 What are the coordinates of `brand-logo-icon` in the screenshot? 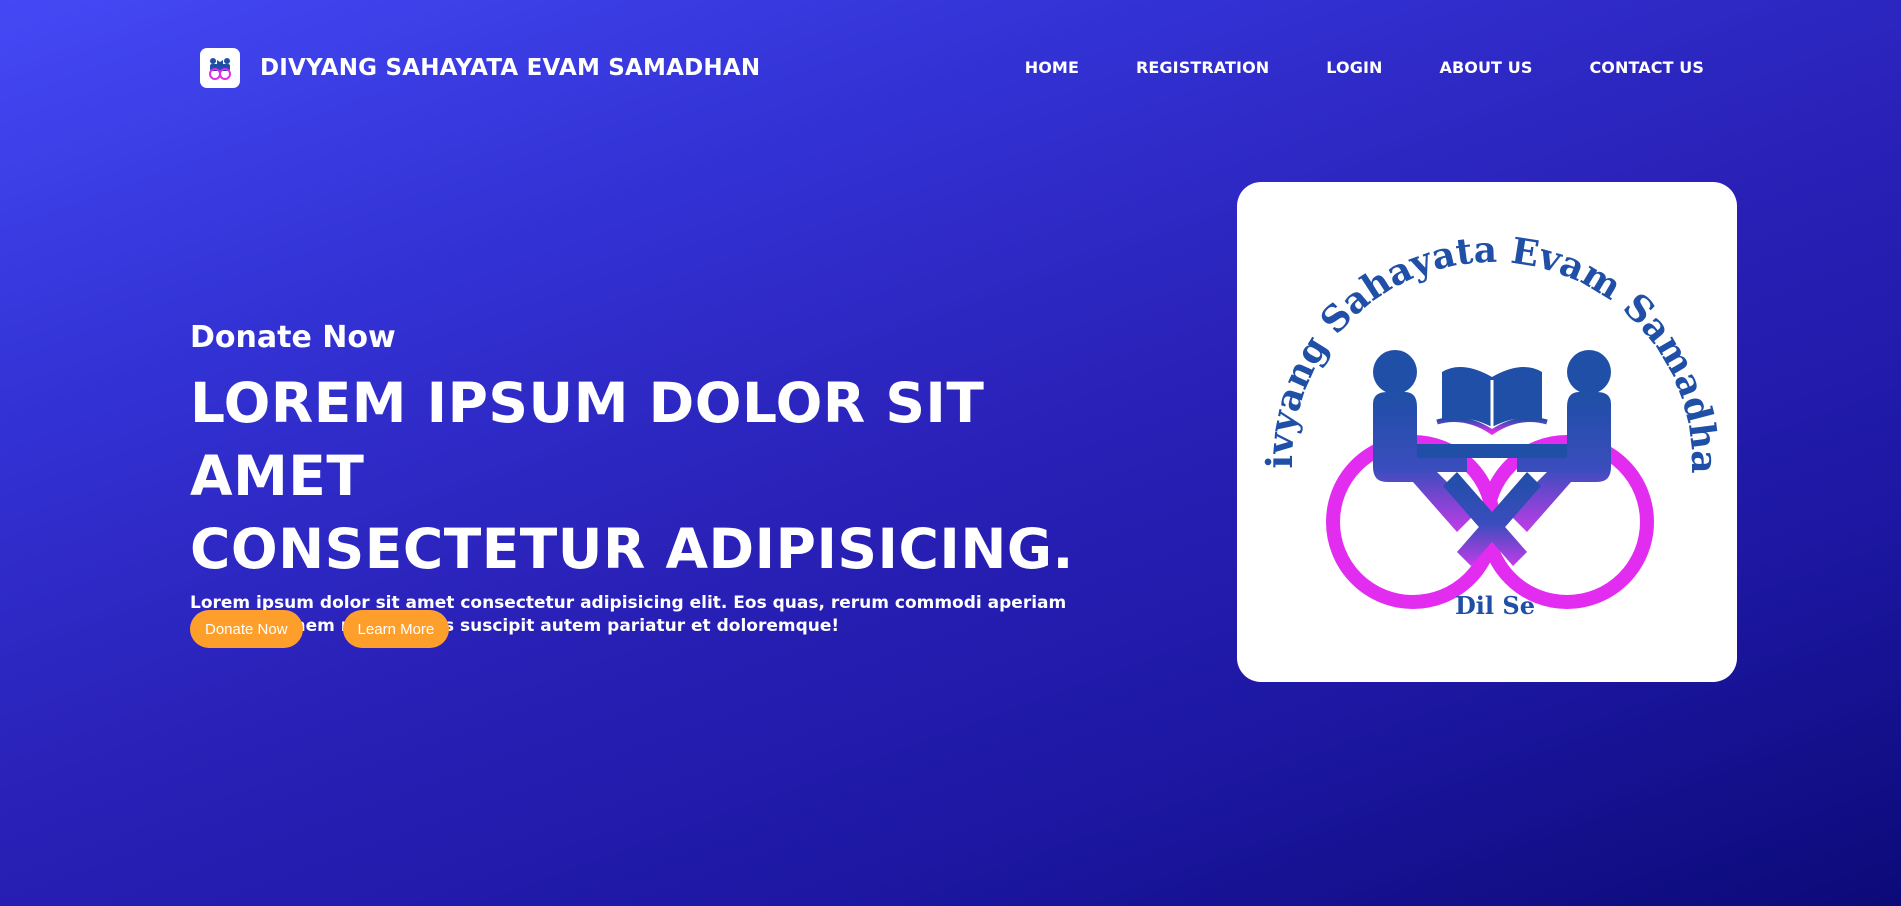 It's located at (220, 68).